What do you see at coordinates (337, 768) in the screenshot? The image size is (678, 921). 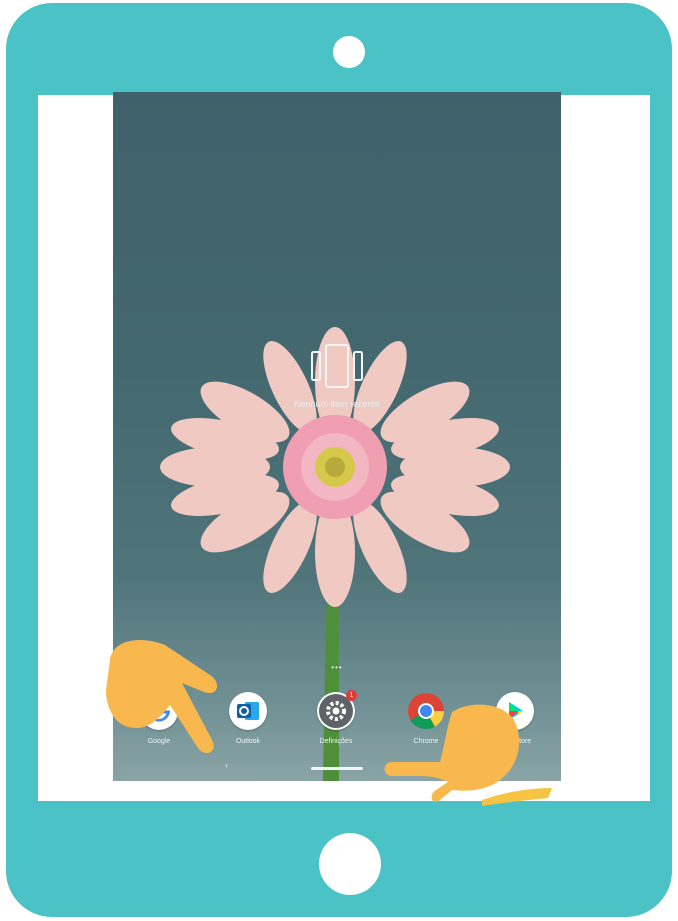 I see `gesture-home-pill` at bounding box center [337, 768].